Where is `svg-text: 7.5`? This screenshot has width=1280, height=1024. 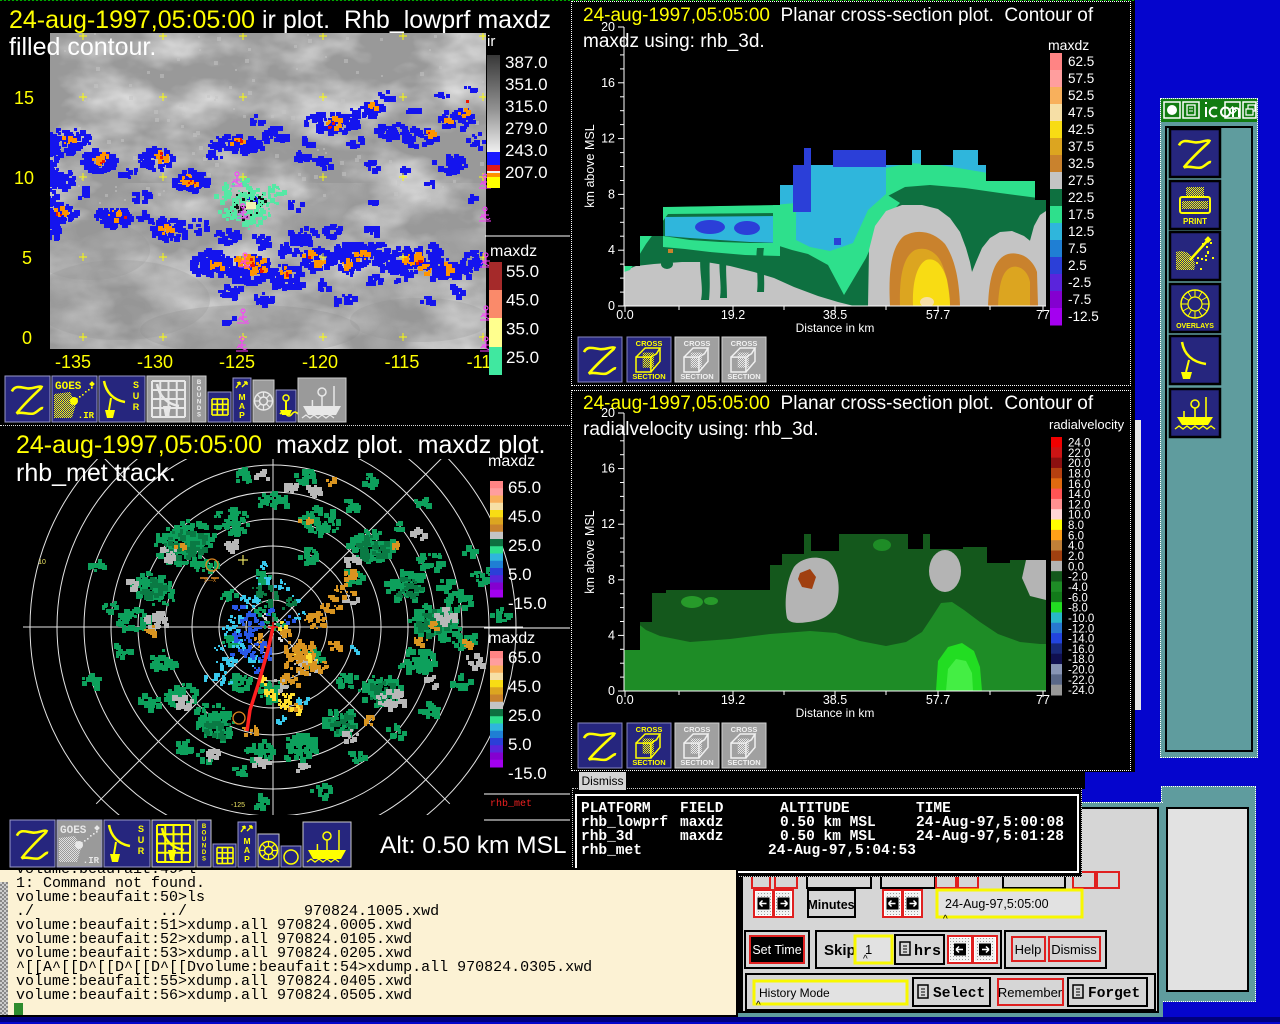
svg-text: 7.5 is located at coordinates (1077, 248).